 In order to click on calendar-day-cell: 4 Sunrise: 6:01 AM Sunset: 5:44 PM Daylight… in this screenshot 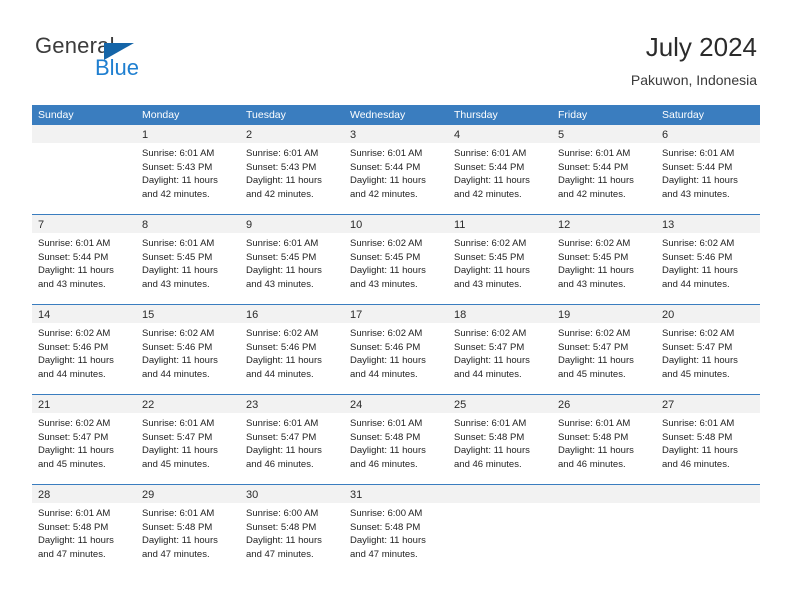, I will do `click(500, 169)`.